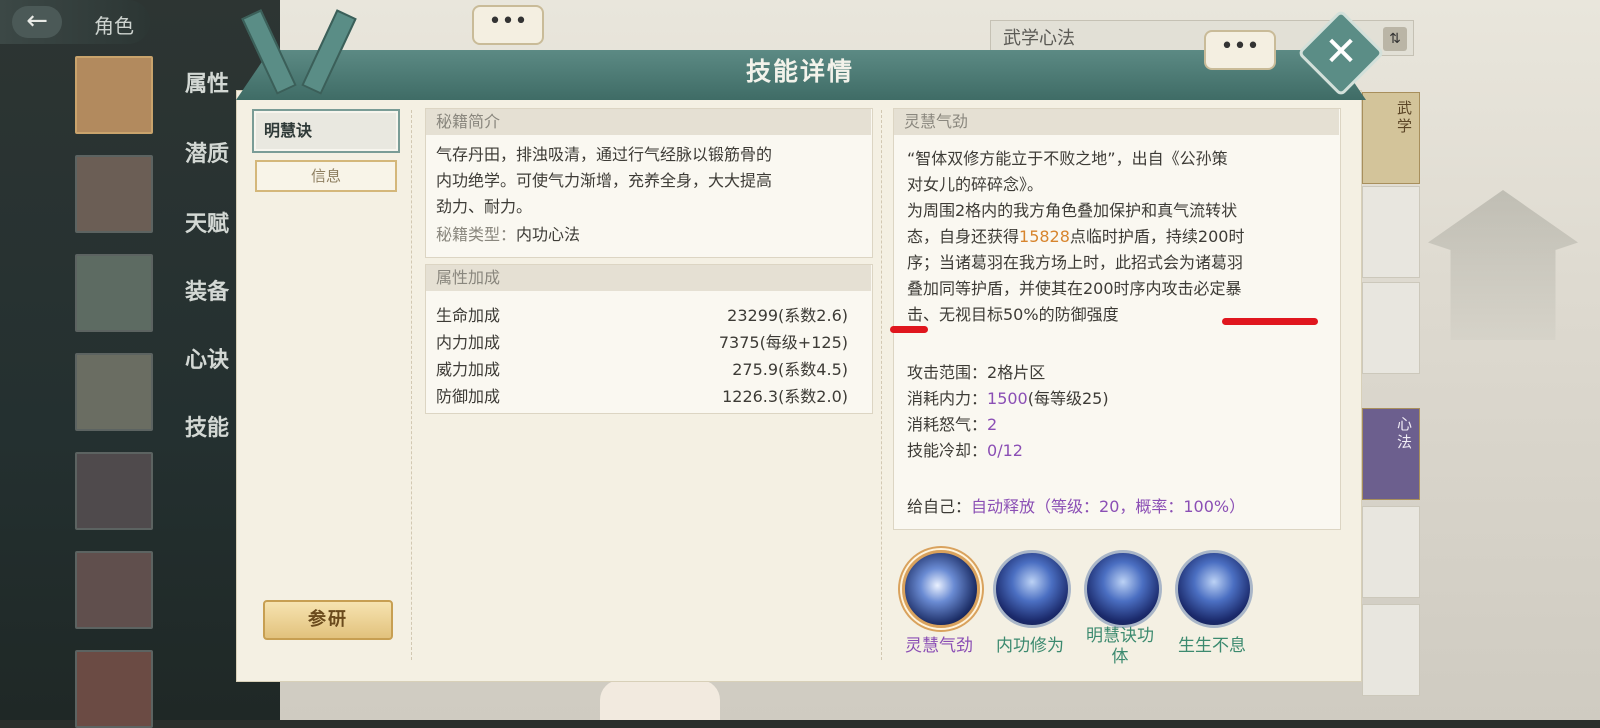  What do you see at coordinates (326, 131) in the screenshot?
I see `tab-skill-name: 明慧诀` at bounding box center [326, 131].